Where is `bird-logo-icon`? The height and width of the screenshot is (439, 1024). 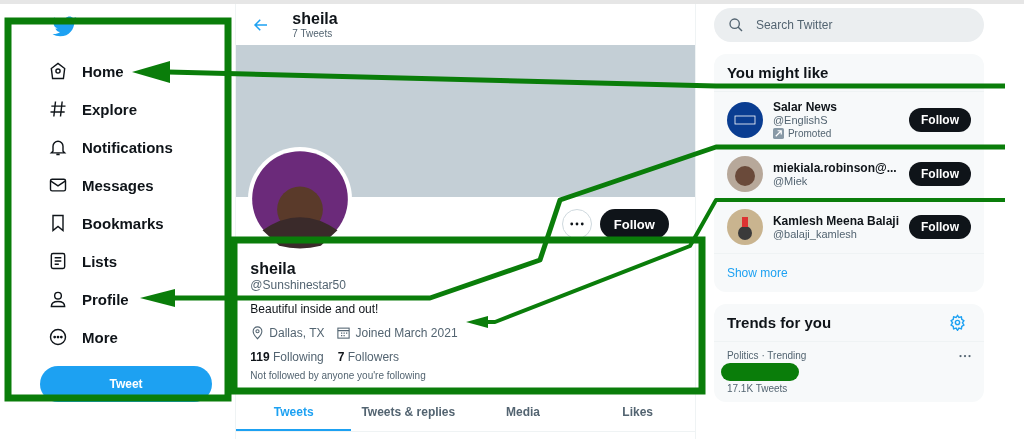 bird-logo-icon is located at coordinates (65, 27).